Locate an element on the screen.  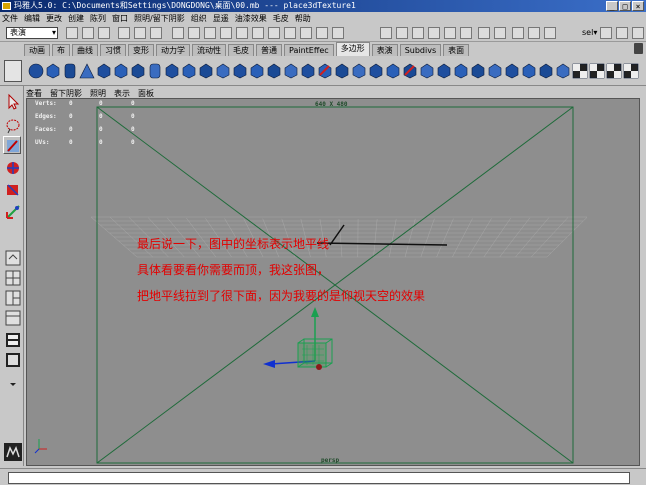
poly-torus-icon is located at coordinates (121, 71).